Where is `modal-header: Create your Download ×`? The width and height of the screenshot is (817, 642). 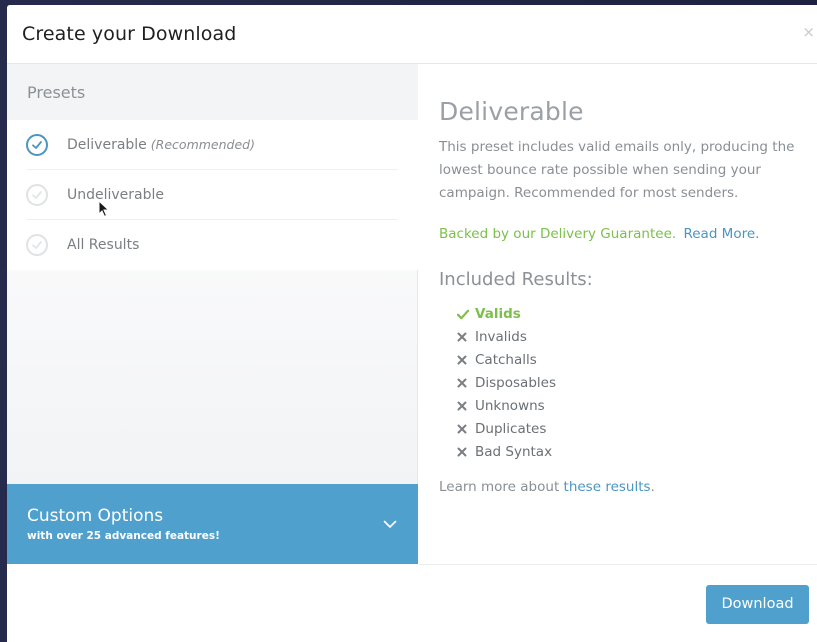
modal-header: Create your Download × is located at coordinates (412, 34).